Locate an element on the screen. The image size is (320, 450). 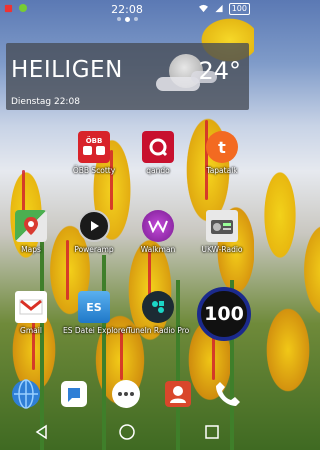
app-qando: qando is located at coordinates (158, 162).